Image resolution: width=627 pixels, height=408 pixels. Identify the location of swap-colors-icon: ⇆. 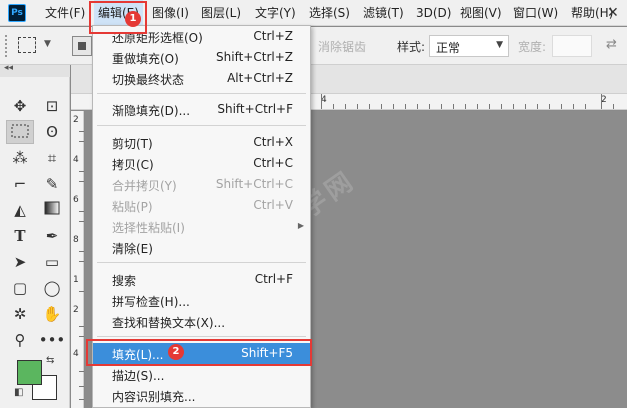
(50, 360).